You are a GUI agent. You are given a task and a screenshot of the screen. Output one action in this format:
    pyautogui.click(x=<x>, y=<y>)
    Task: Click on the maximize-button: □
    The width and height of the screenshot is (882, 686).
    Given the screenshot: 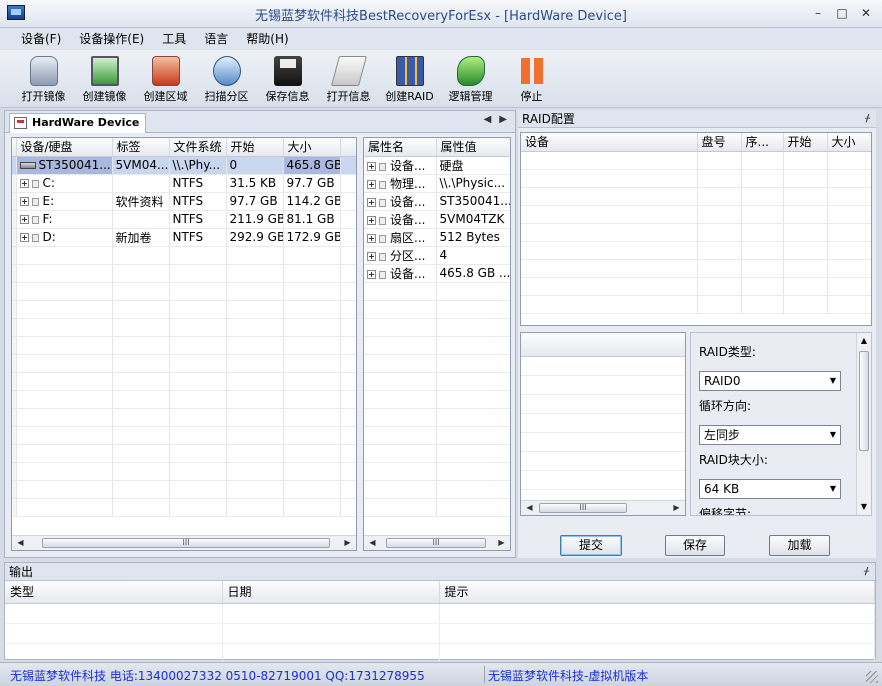 What is the action you would take?
    pyautogui.click(x=842, y=13)
    